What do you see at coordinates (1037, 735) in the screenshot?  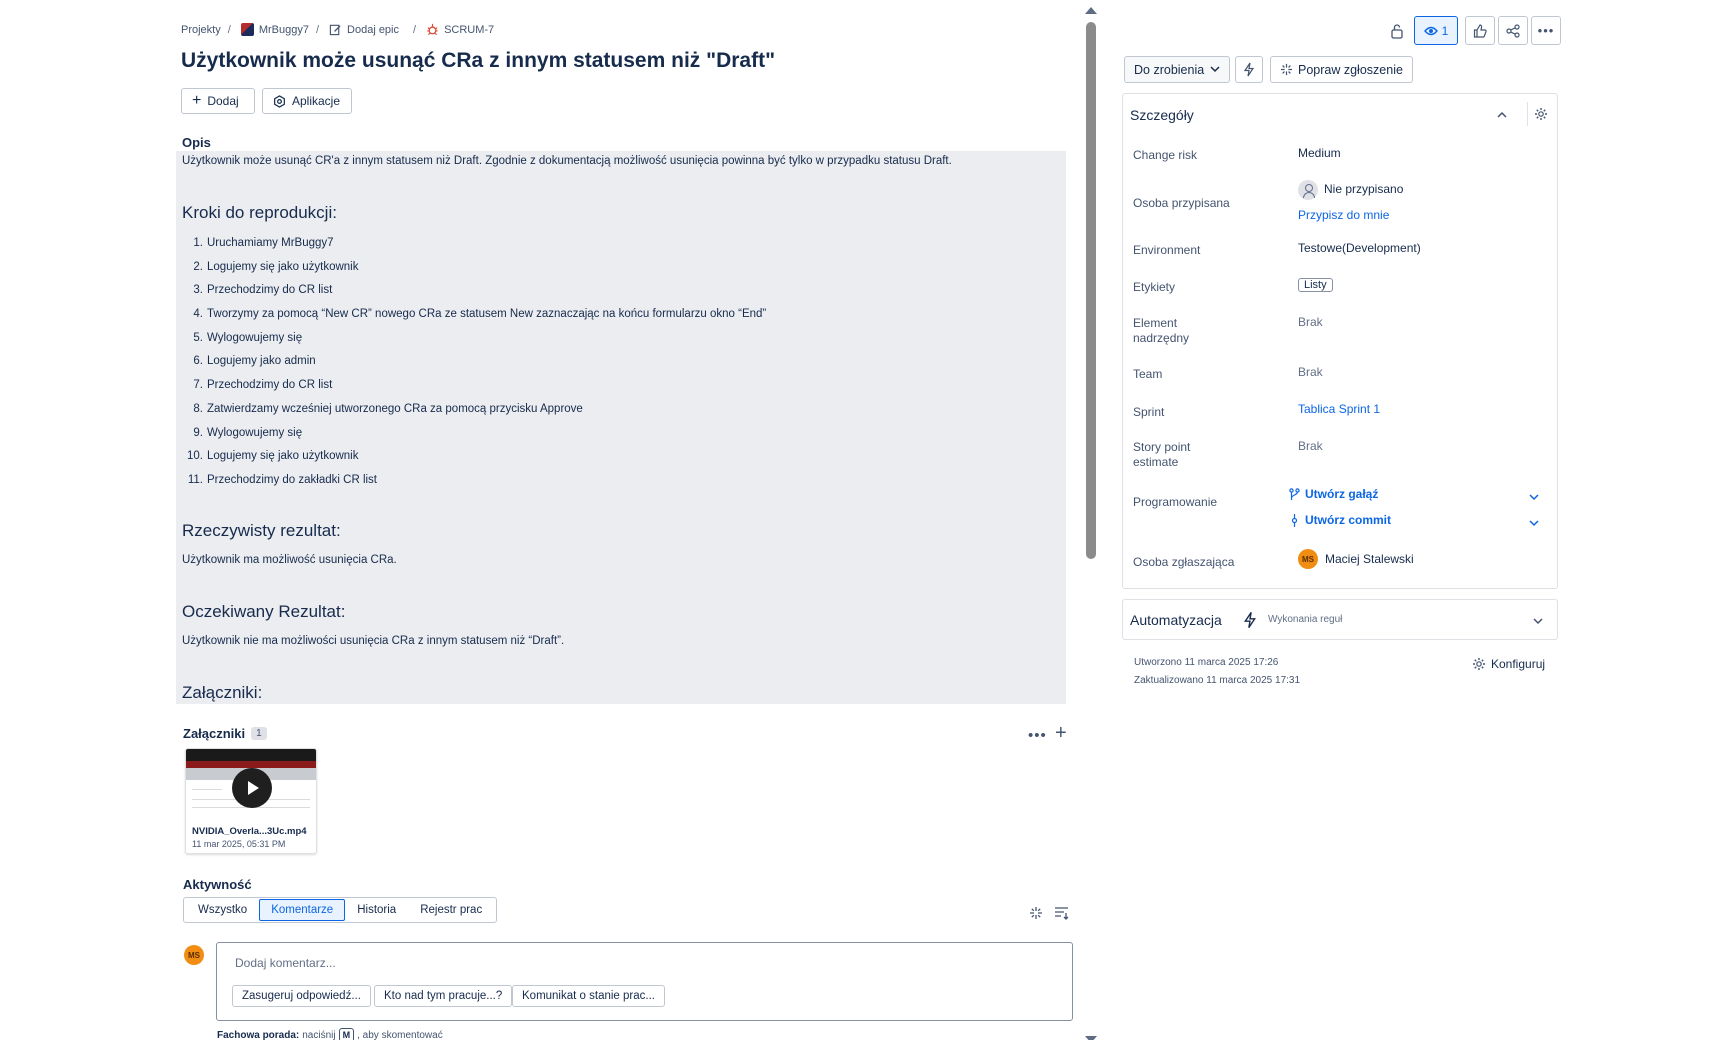 I see `more-icon: •••` at bounding box center [1037, 735].